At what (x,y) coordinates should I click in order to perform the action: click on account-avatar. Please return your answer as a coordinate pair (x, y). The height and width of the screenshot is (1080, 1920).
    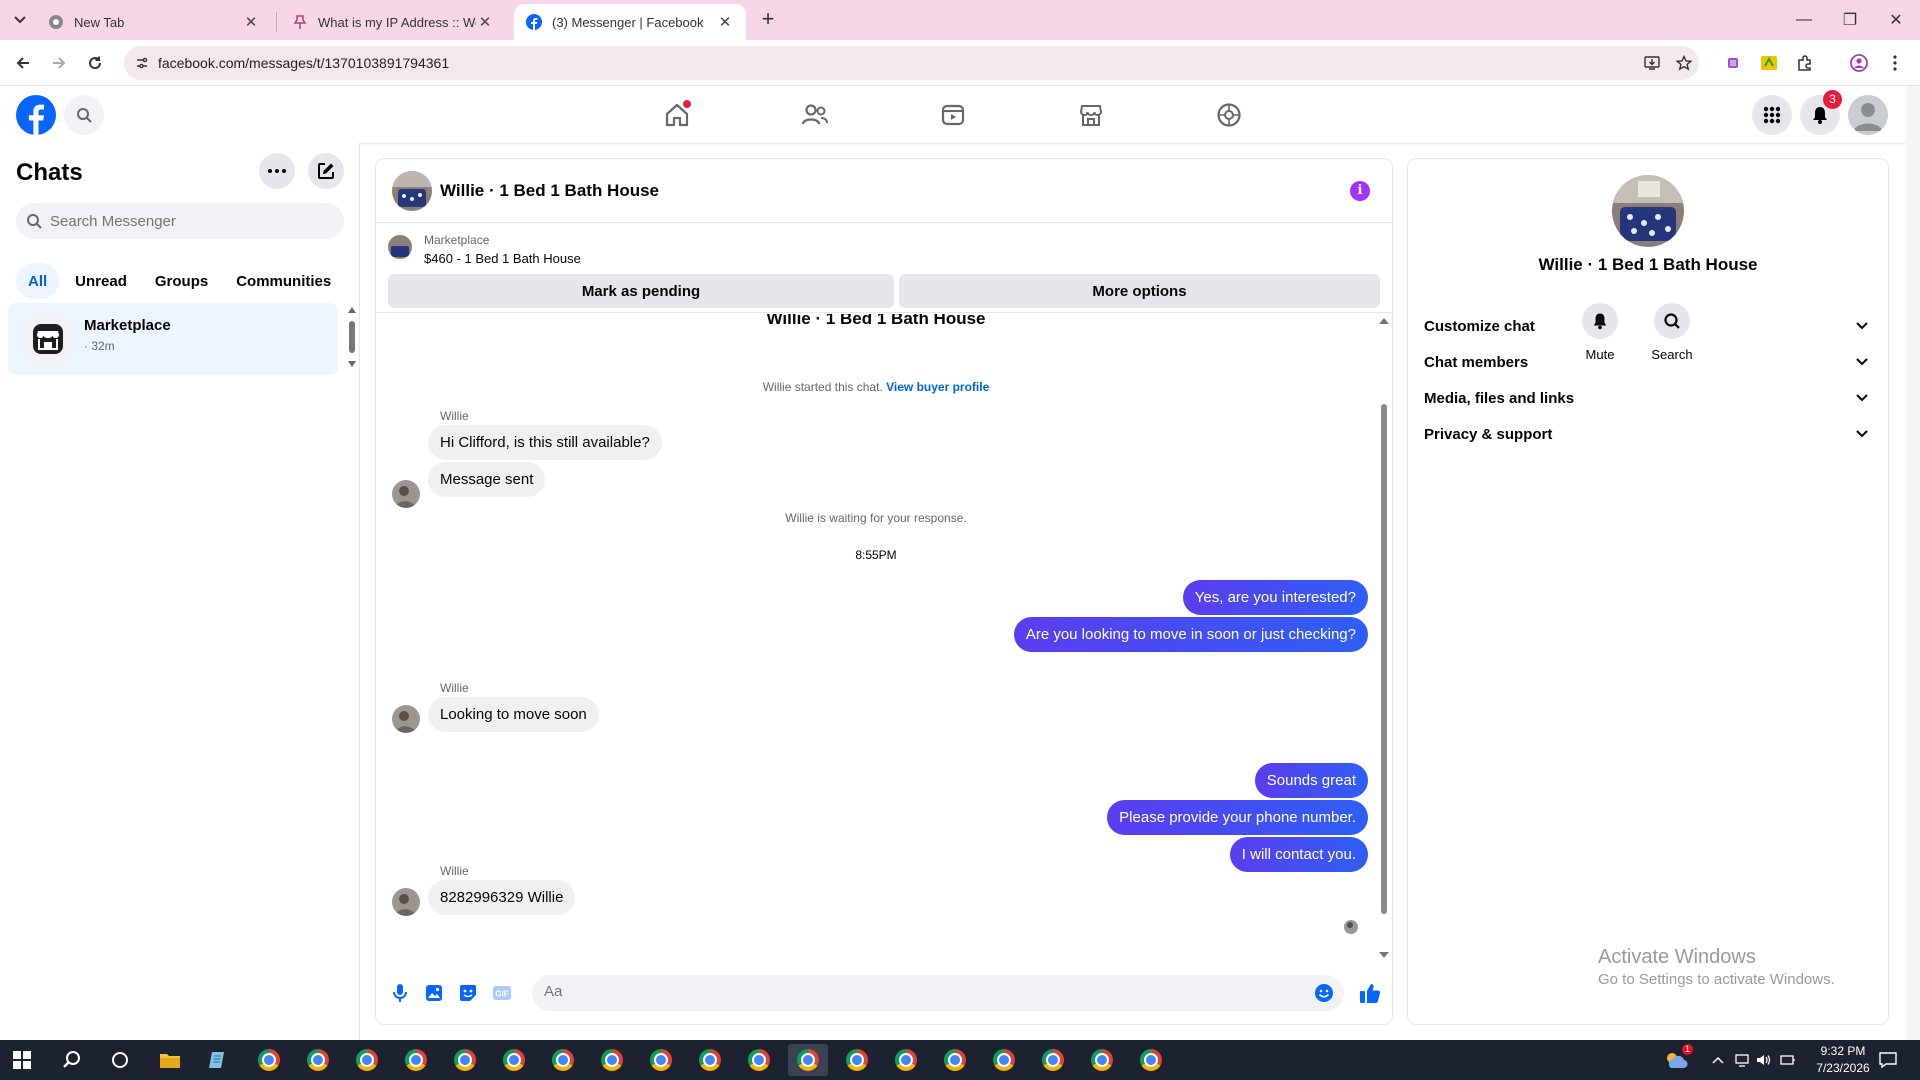
    Looking at the image, I should click on (1868, 115).